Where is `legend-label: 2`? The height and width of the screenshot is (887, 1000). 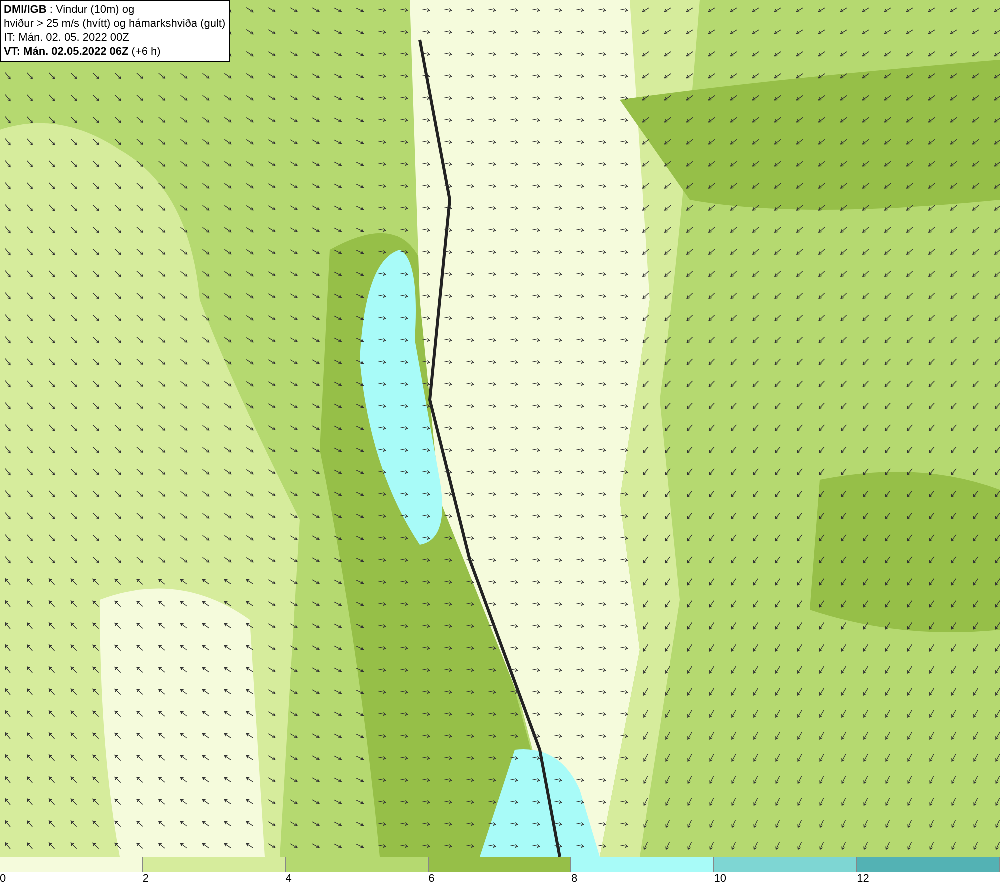
legend-label: 2 is located at coordinates (145, 879).